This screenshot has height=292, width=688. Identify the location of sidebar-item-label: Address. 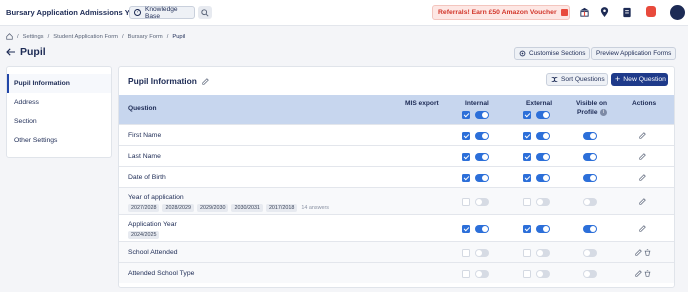
(26, 102).